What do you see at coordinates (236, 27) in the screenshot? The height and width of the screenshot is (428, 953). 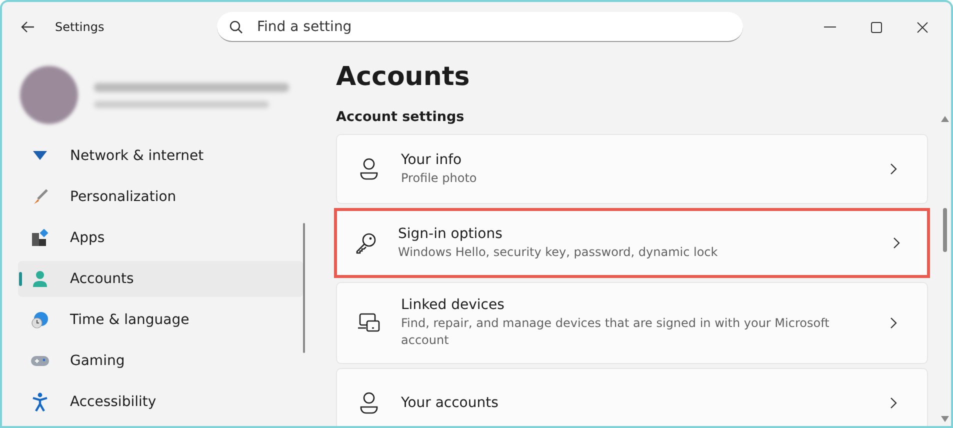 I see `search-icon` at bounding box center [236, 27].